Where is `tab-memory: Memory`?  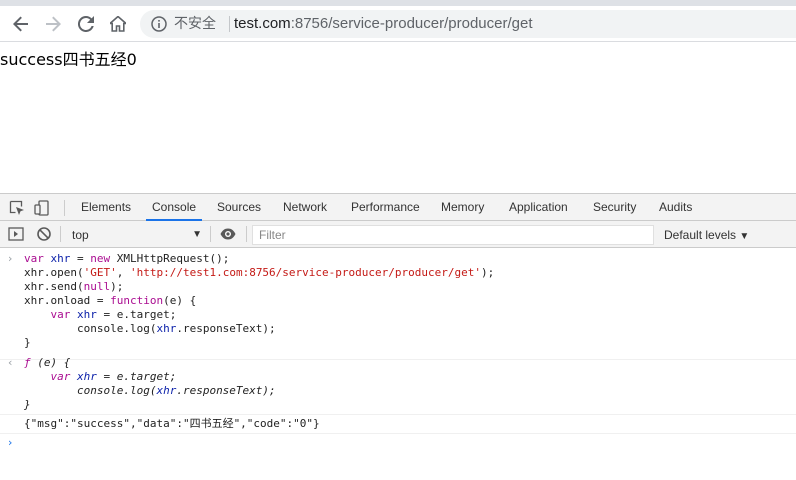 tab-memory: Memory is located at coordinates (462, 207).